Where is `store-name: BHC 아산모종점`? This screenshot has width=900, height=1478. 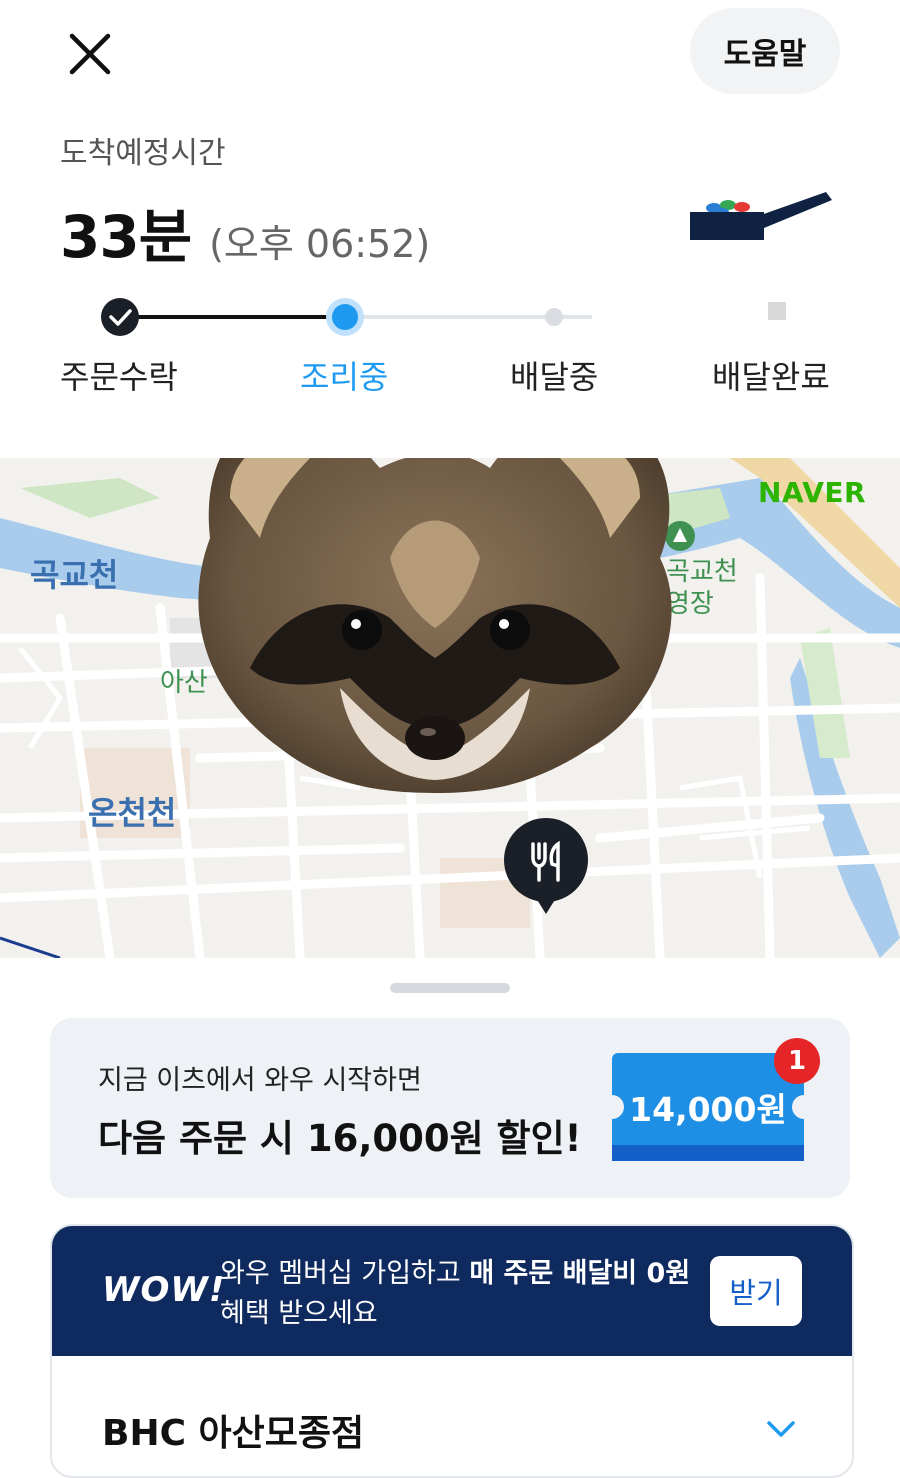 store-name: BHC 아산모종점 is located at coordinates (233, 1433).